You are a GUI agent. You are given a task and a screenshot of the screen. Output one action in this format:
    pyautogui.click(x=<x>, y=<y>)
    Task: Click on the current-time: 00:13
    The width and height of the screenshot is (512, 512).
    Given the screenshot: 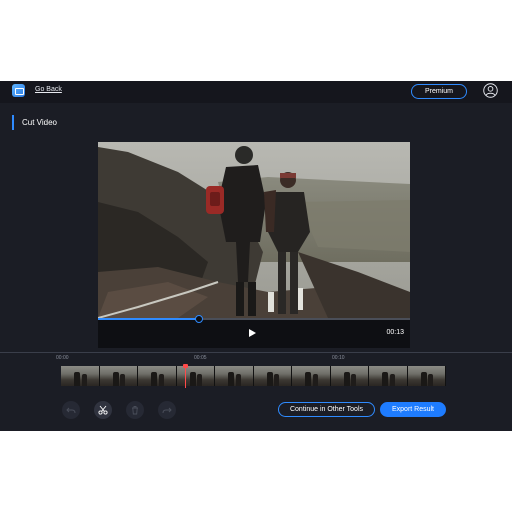 What is the action you would take?
    pyautogui.click(x=395, y=332)
    